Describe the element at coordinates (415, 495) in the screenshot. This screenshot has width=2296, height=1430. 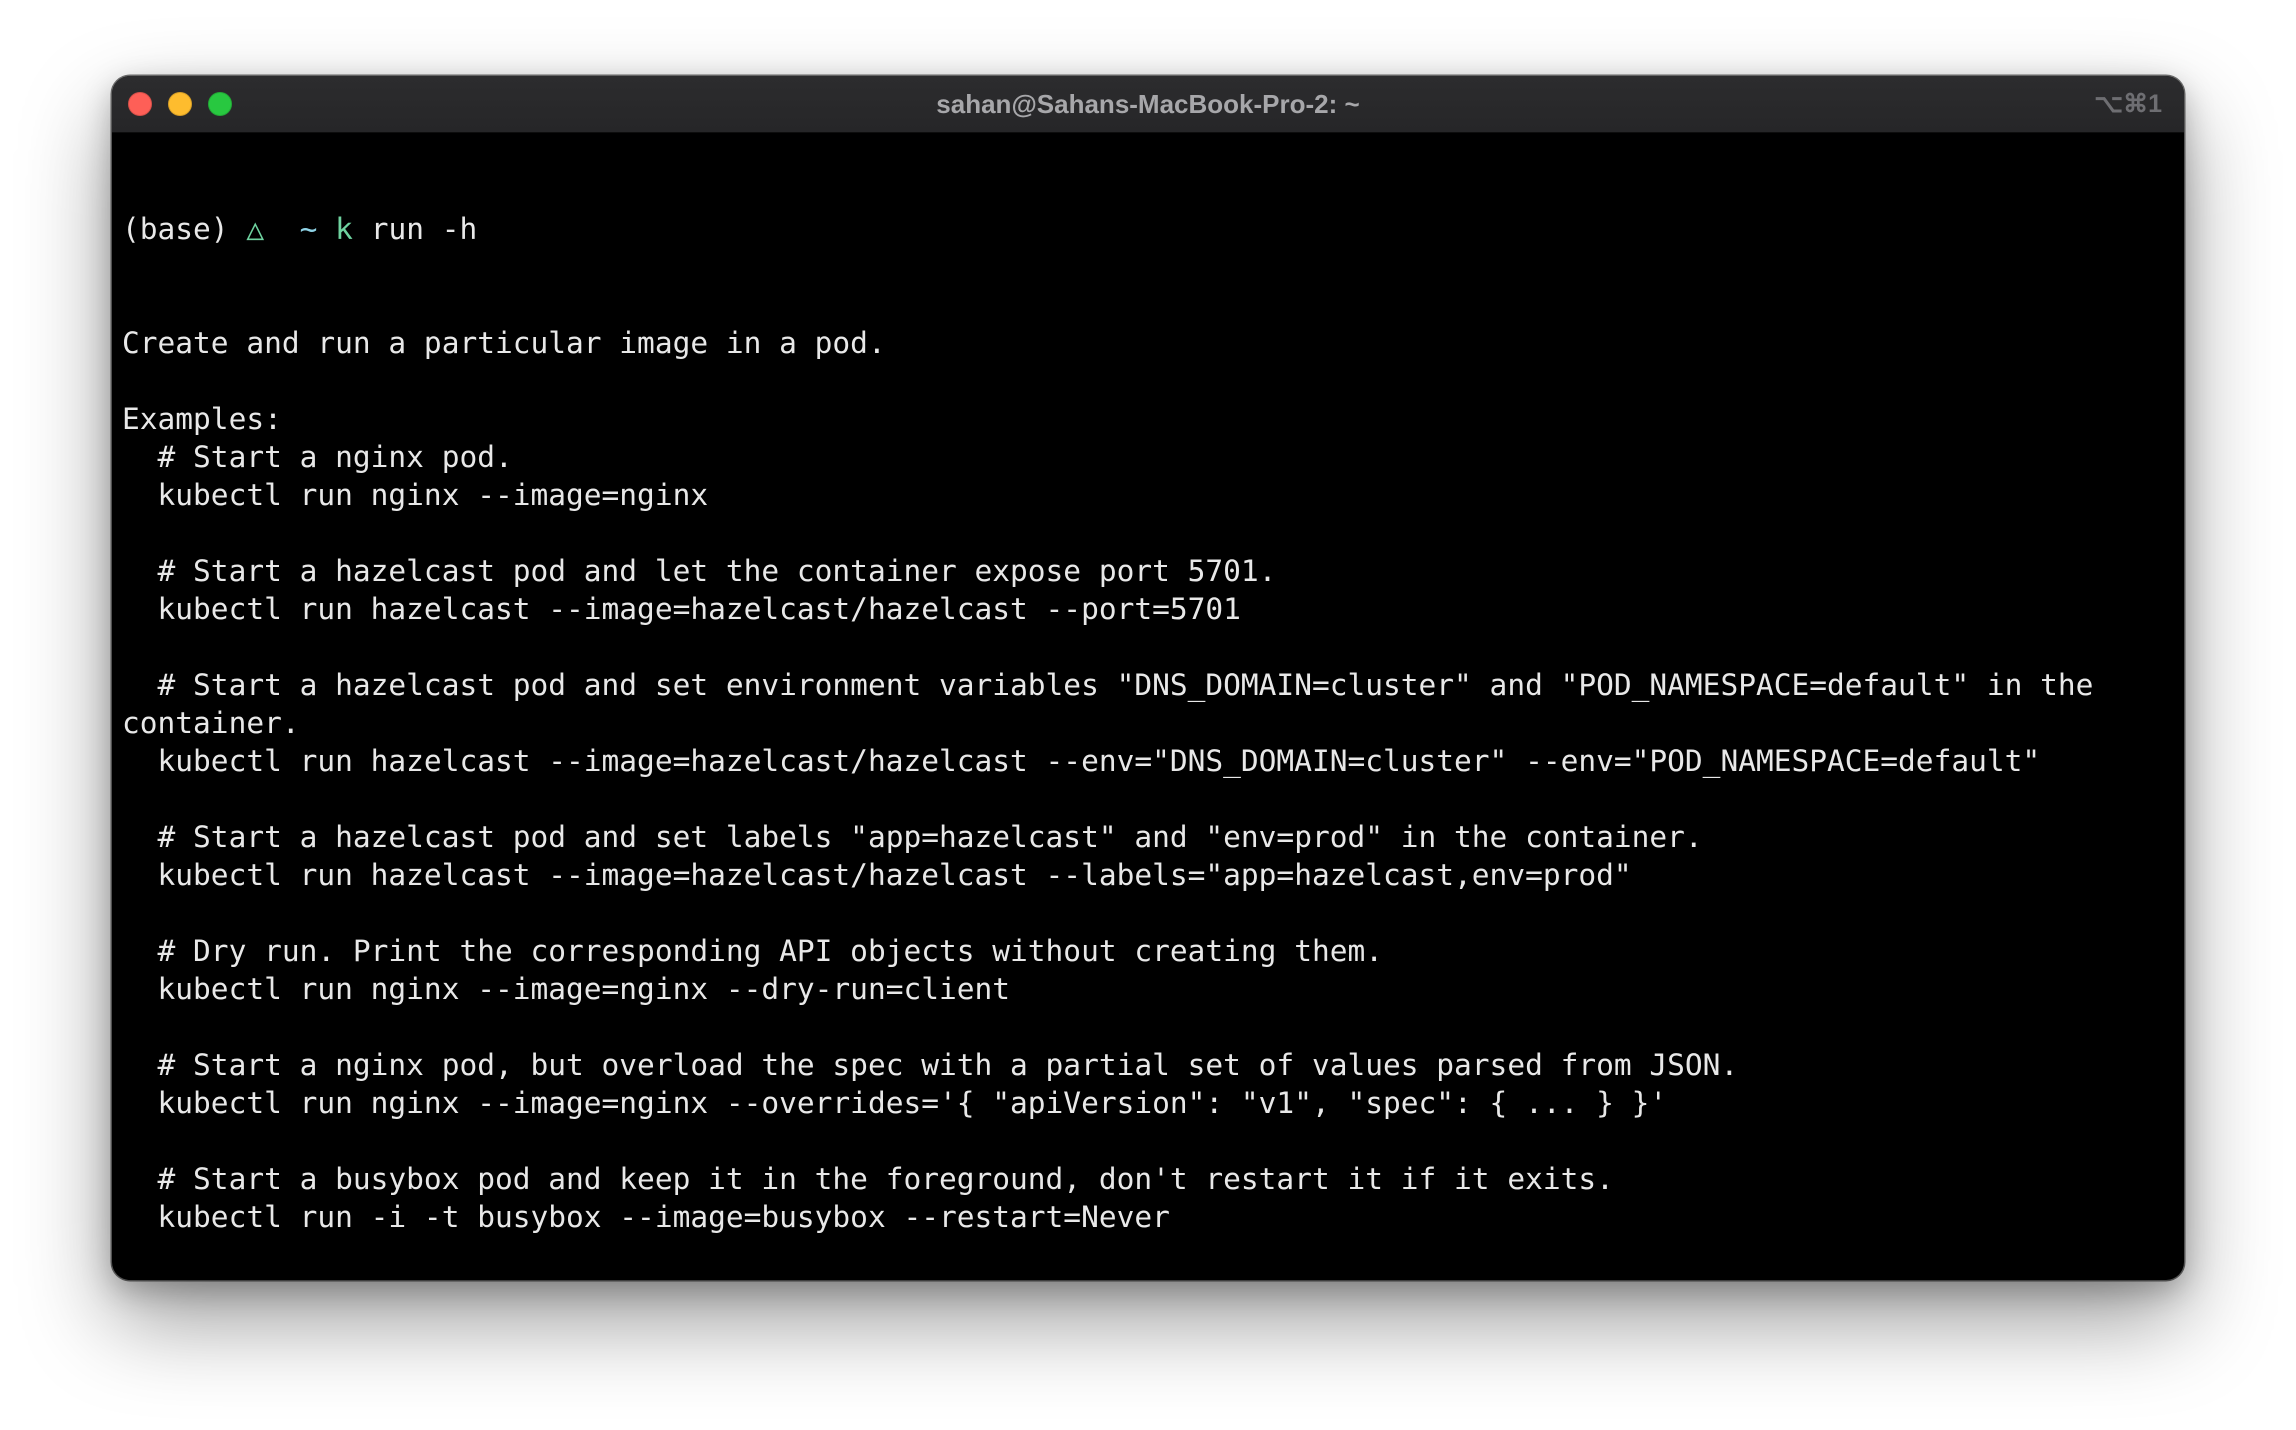
I see `output-line: kubectl run nginx --image=nginx` at that location.